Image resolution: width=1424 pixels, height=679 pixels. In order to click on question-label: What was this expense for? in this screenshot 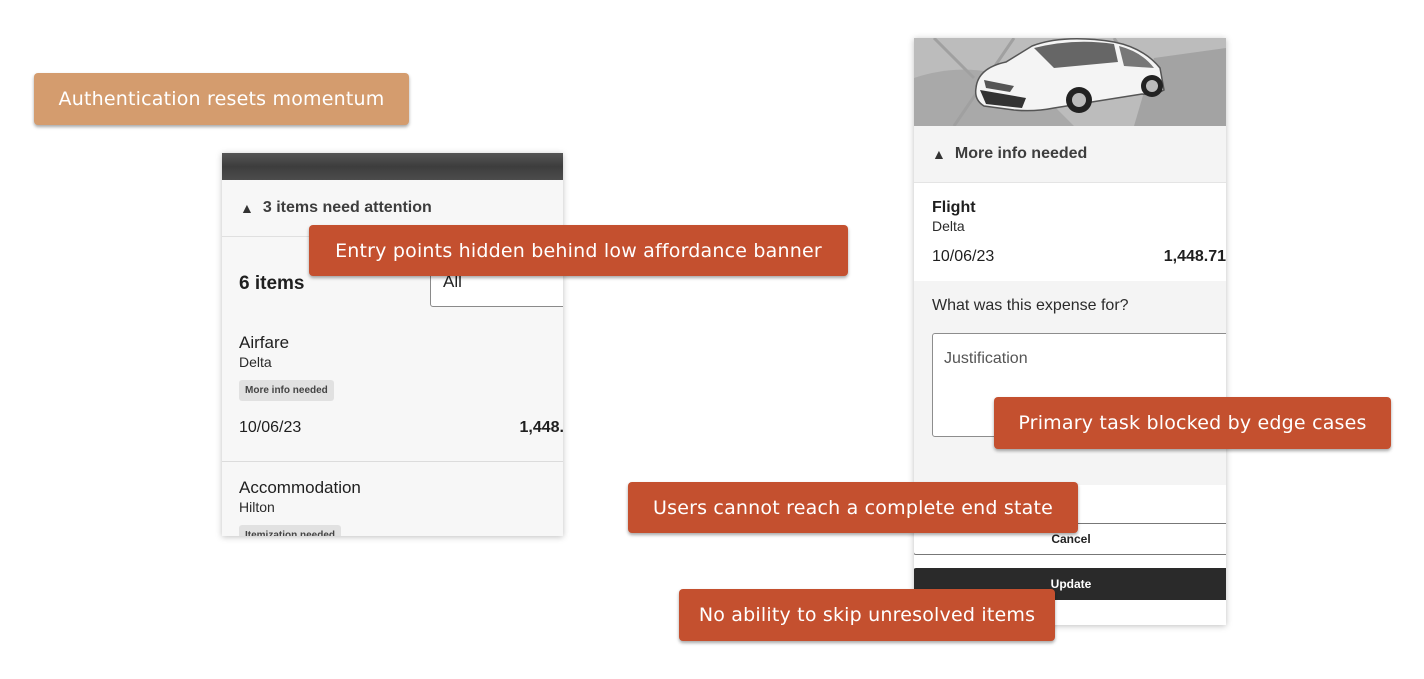, I will do `click(1030, 305)`.